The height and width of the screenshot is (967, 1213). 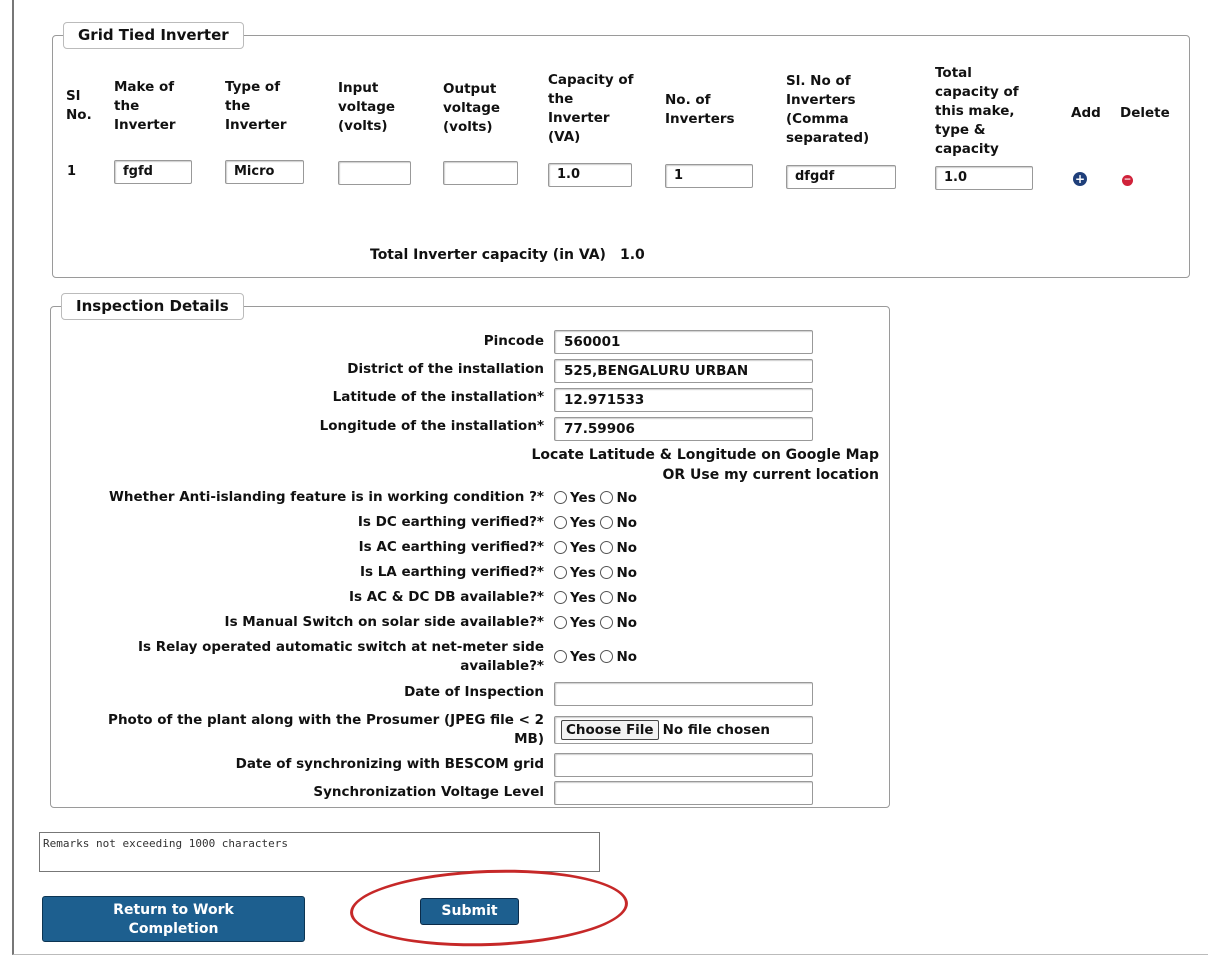 What do you see at coordinates (595, 657) in the screenshot?
I see `relay-switch-radio: Yes No` at bounding box center [595, 657].